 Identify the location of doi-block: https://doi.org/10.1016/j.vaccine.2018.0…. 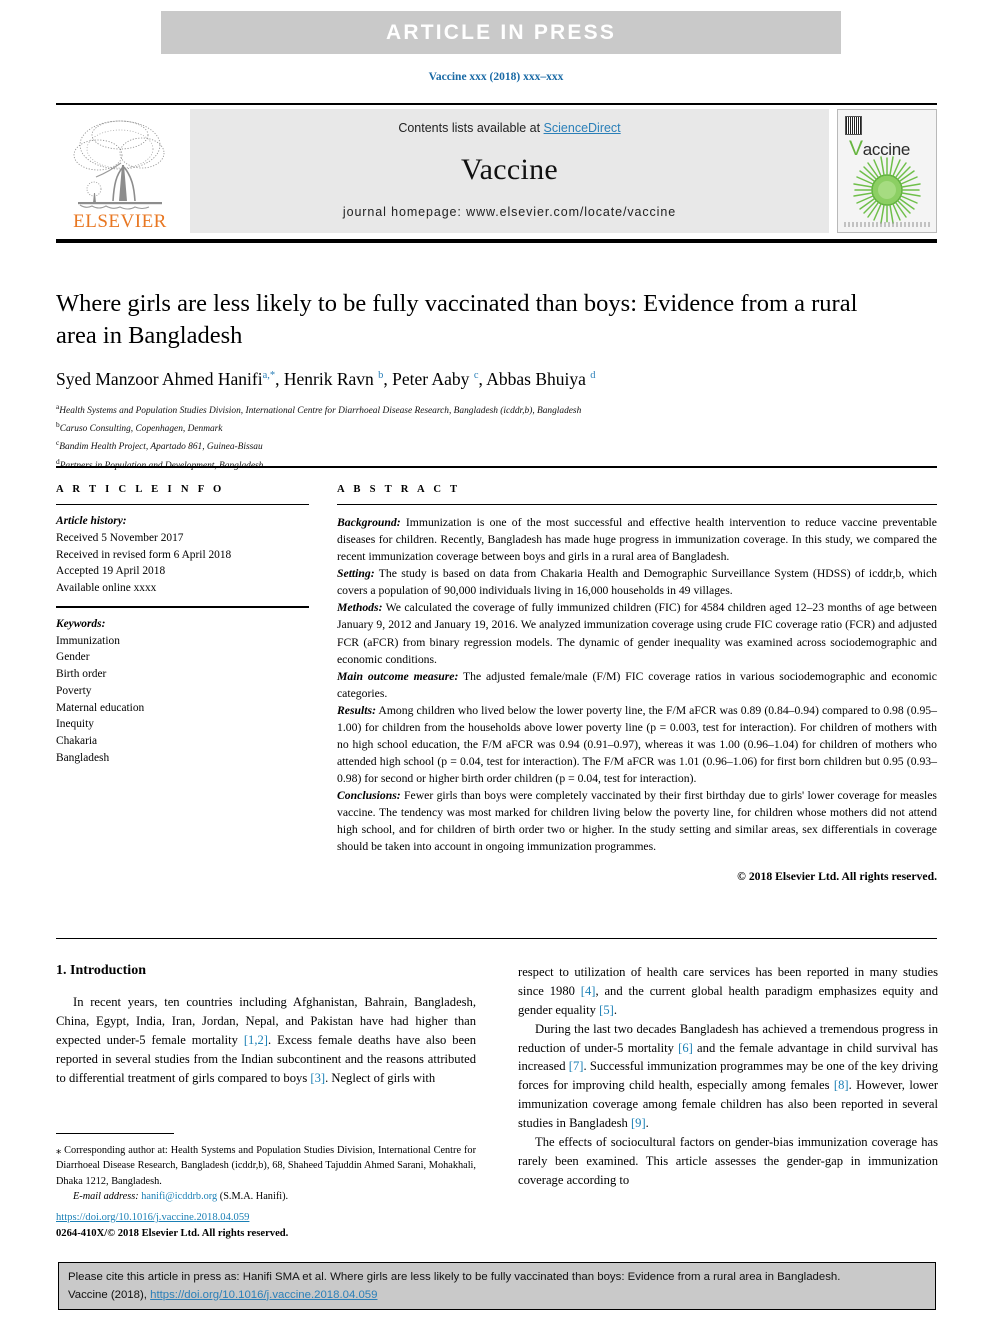
(266, 1226).